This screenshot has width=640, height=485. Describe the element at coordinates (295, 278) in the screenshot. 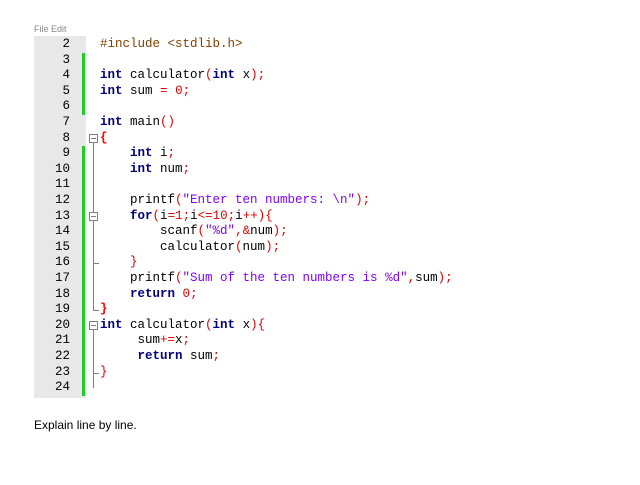

I see `code-token: "Sum of the ten numbers is %d"` at that location.